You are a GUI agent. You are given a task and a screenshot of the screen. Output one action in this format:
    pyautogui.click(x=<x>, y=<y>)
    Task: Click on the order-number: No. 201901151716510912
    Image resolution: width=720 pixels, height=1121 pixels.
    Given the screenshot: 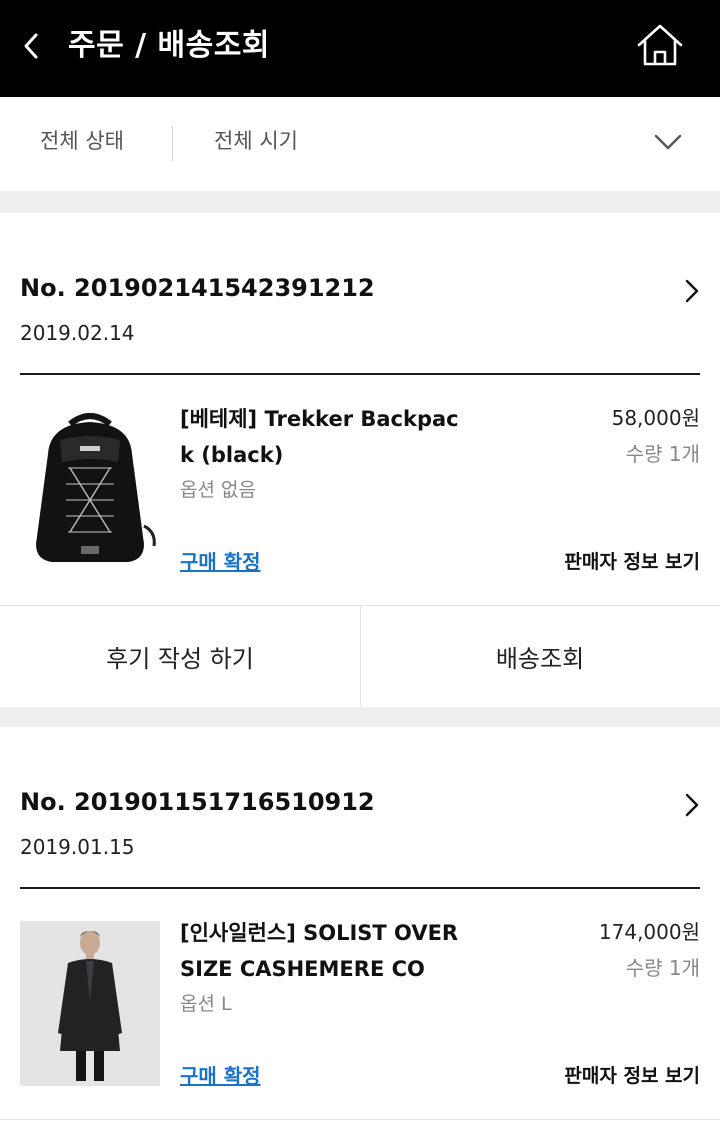 What is the action you would take?
    pyautogui.click(x=197, y=802)
    